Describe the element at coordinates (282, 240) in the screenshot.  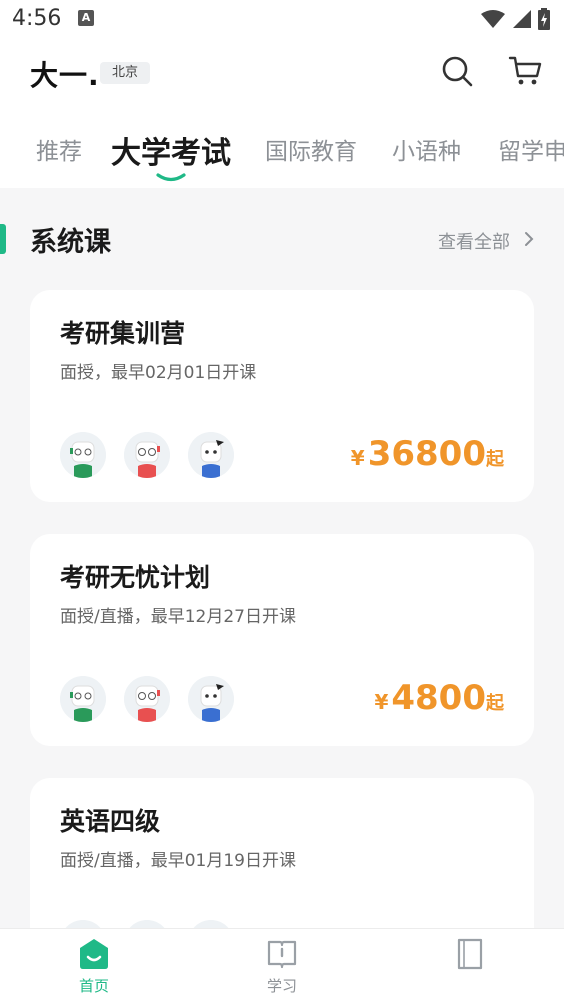
I see `section-header: 系统课 查看全部` at that location.